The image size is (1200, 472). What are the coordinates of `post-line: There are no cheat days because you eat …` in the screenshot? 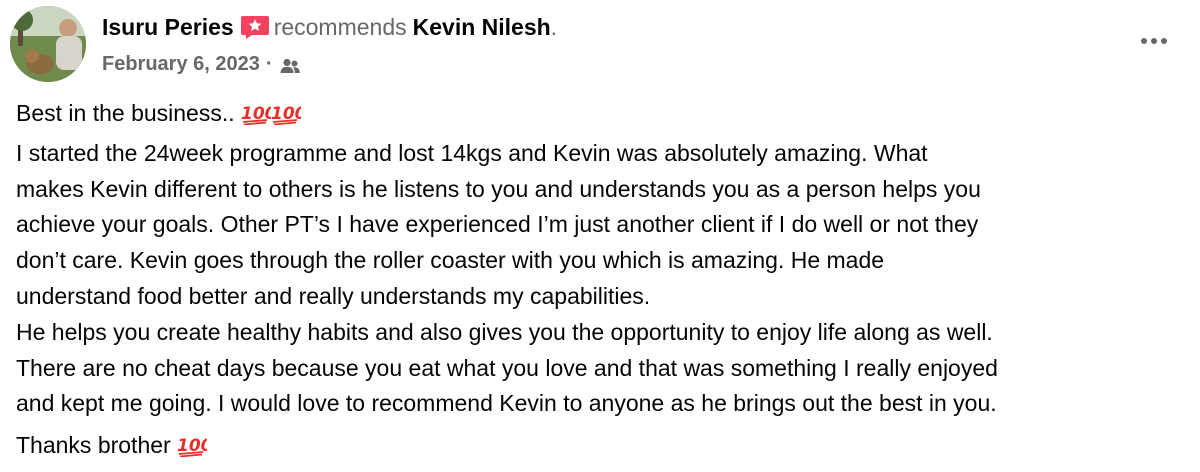 It's located at (507, 367).